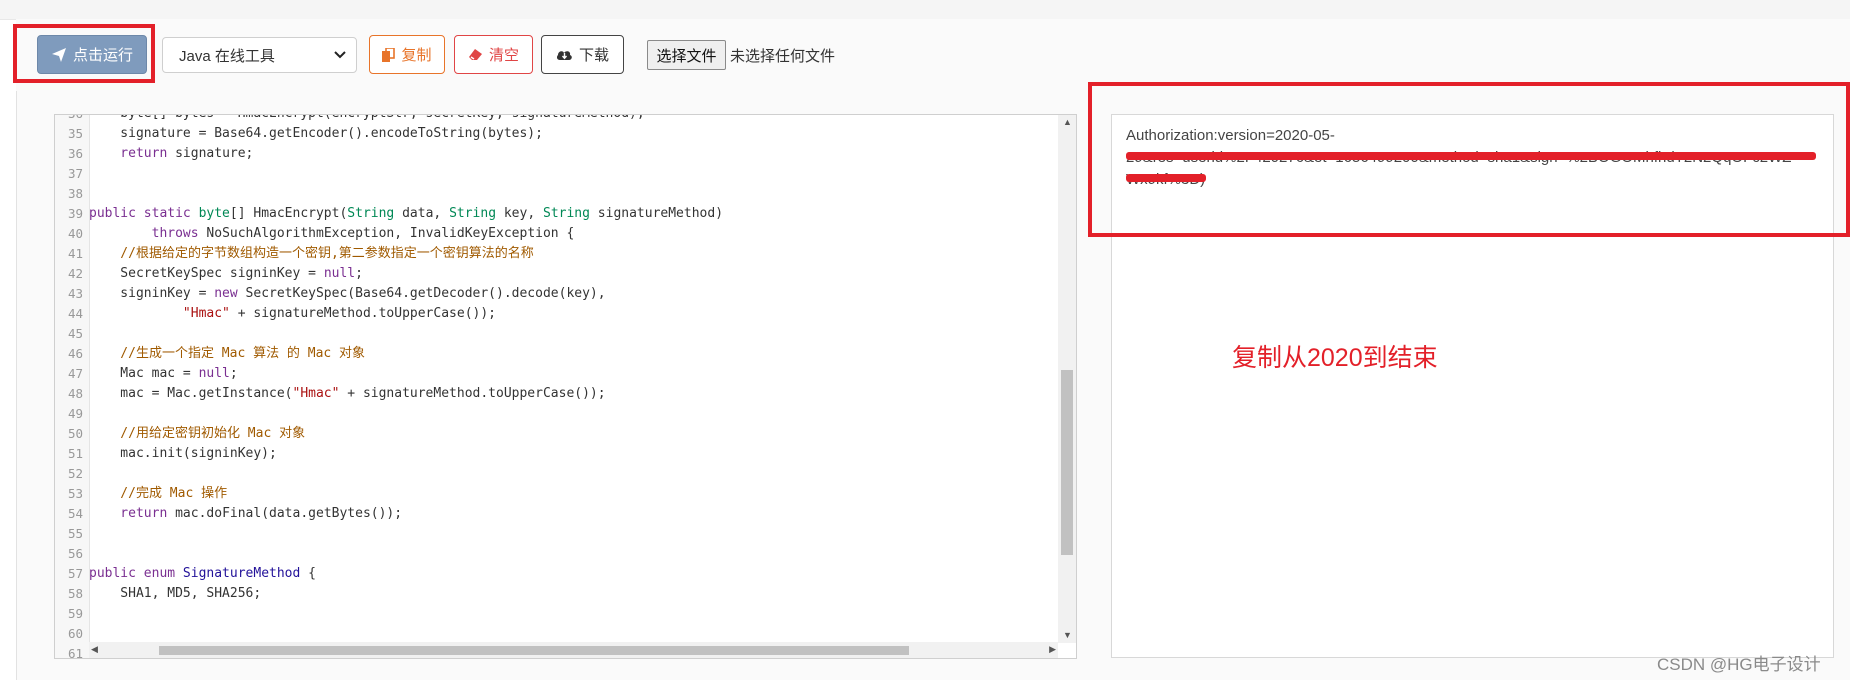 This screenshot has height=680, width=1850. I want to click on code-line: public enum SignatureMethod {, so click(202, 573).